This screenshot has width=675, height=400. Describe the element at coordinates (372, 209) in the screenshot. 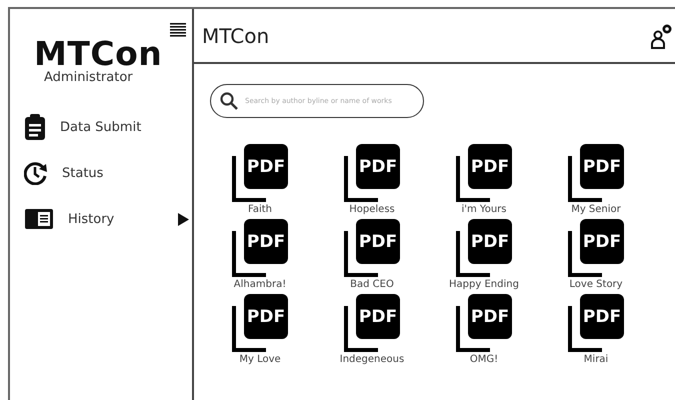

I see `file-name: Hopeless` at that location.